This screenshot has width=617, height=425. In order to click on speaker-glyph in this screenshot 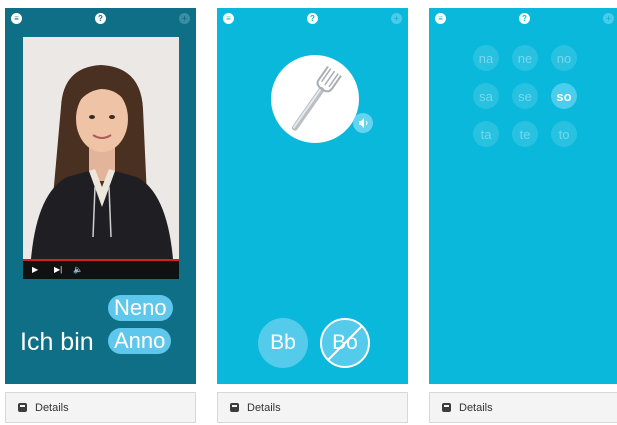, I will do `click(362, 123)`.